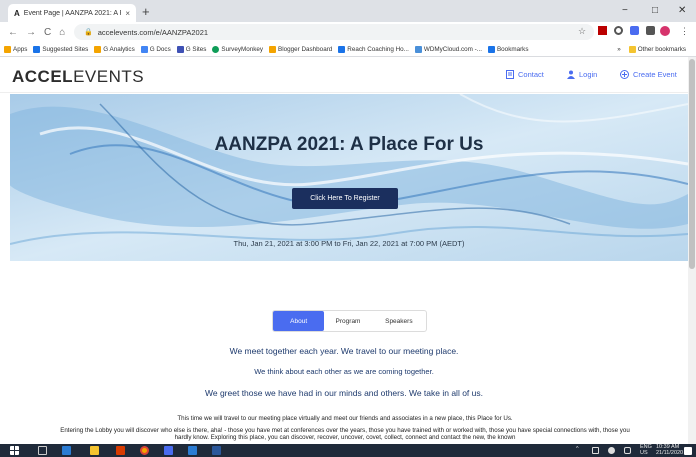 The height and width of the screenshot is (457, 696). What do you see at coordinates (300, 49) in the screenshot?
I see `bookmark-item: Blogger Dashboard` at bounding box center [300, 49].